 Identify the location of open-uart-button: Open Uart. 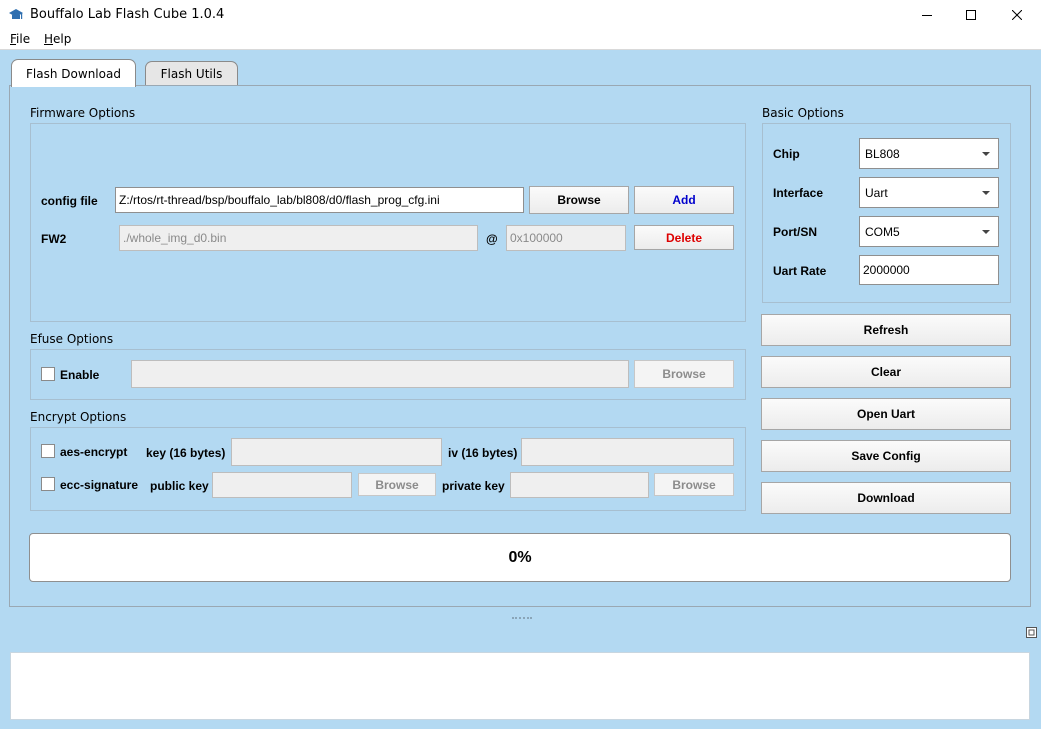
(886, 414).